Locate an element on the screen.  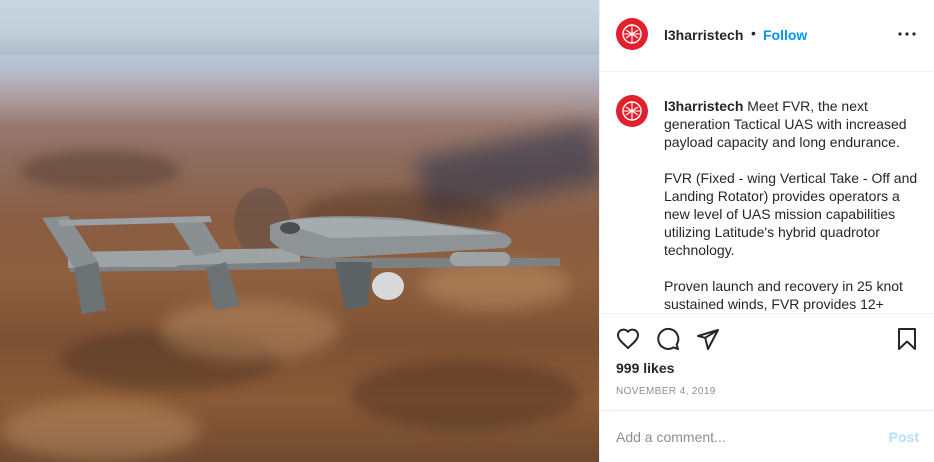
post-actions: 999 likes NOVEMBER 4, 2019 Post is located at coordinates (767, 387).